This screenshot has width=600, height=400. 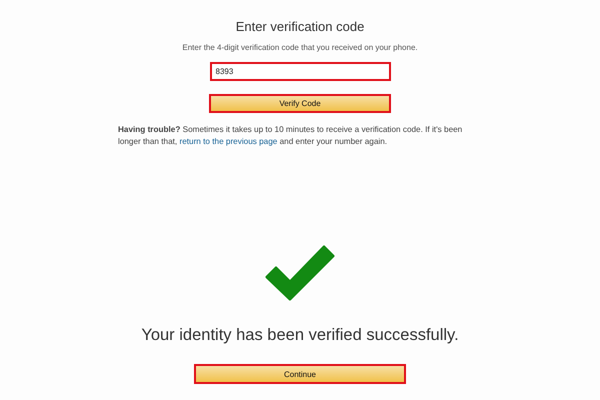 I want to click on code-field: 8393, so click(x=300, y=71).